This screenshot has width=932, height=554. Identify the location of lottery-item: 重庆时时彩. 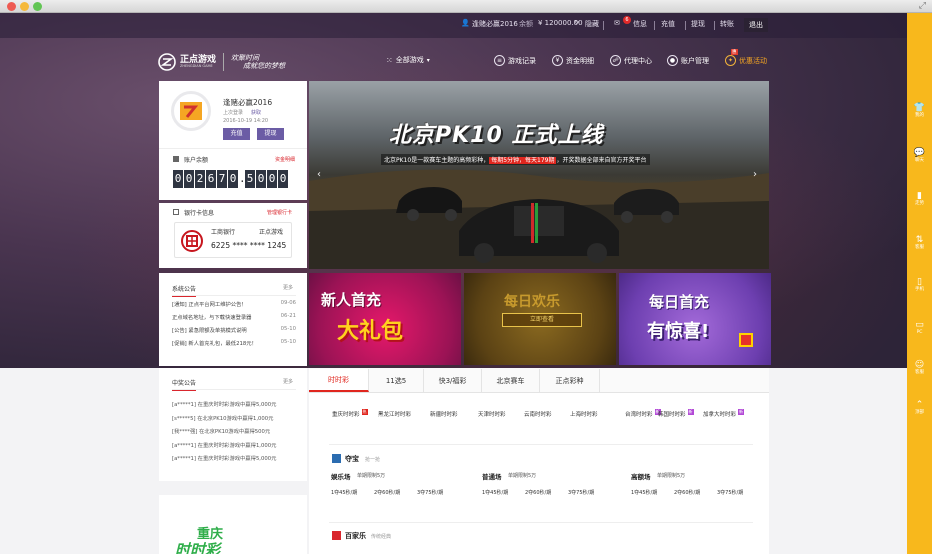
(346, 414).